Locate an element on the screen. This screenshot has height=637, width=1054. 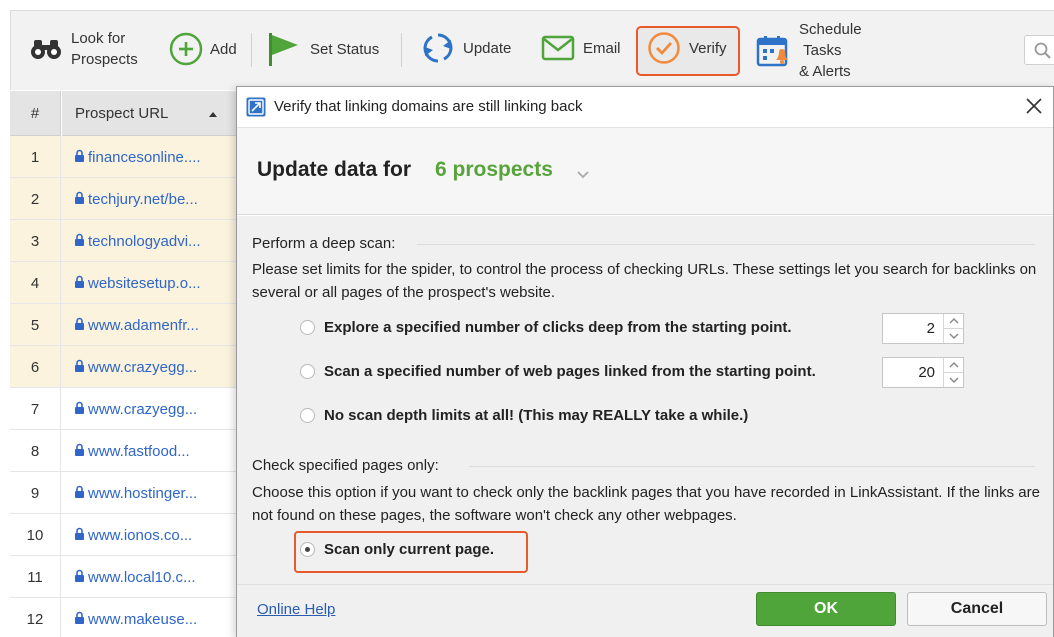
search-input is located at coordinates (1039, 50).